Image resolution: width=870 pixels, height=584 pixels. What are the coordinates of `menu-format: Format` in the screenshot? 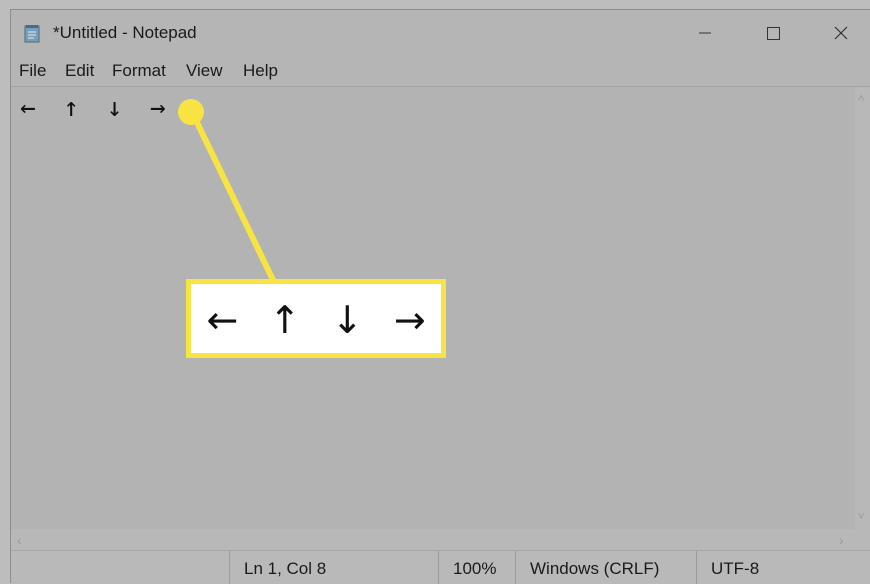 It's located at (139, 71).